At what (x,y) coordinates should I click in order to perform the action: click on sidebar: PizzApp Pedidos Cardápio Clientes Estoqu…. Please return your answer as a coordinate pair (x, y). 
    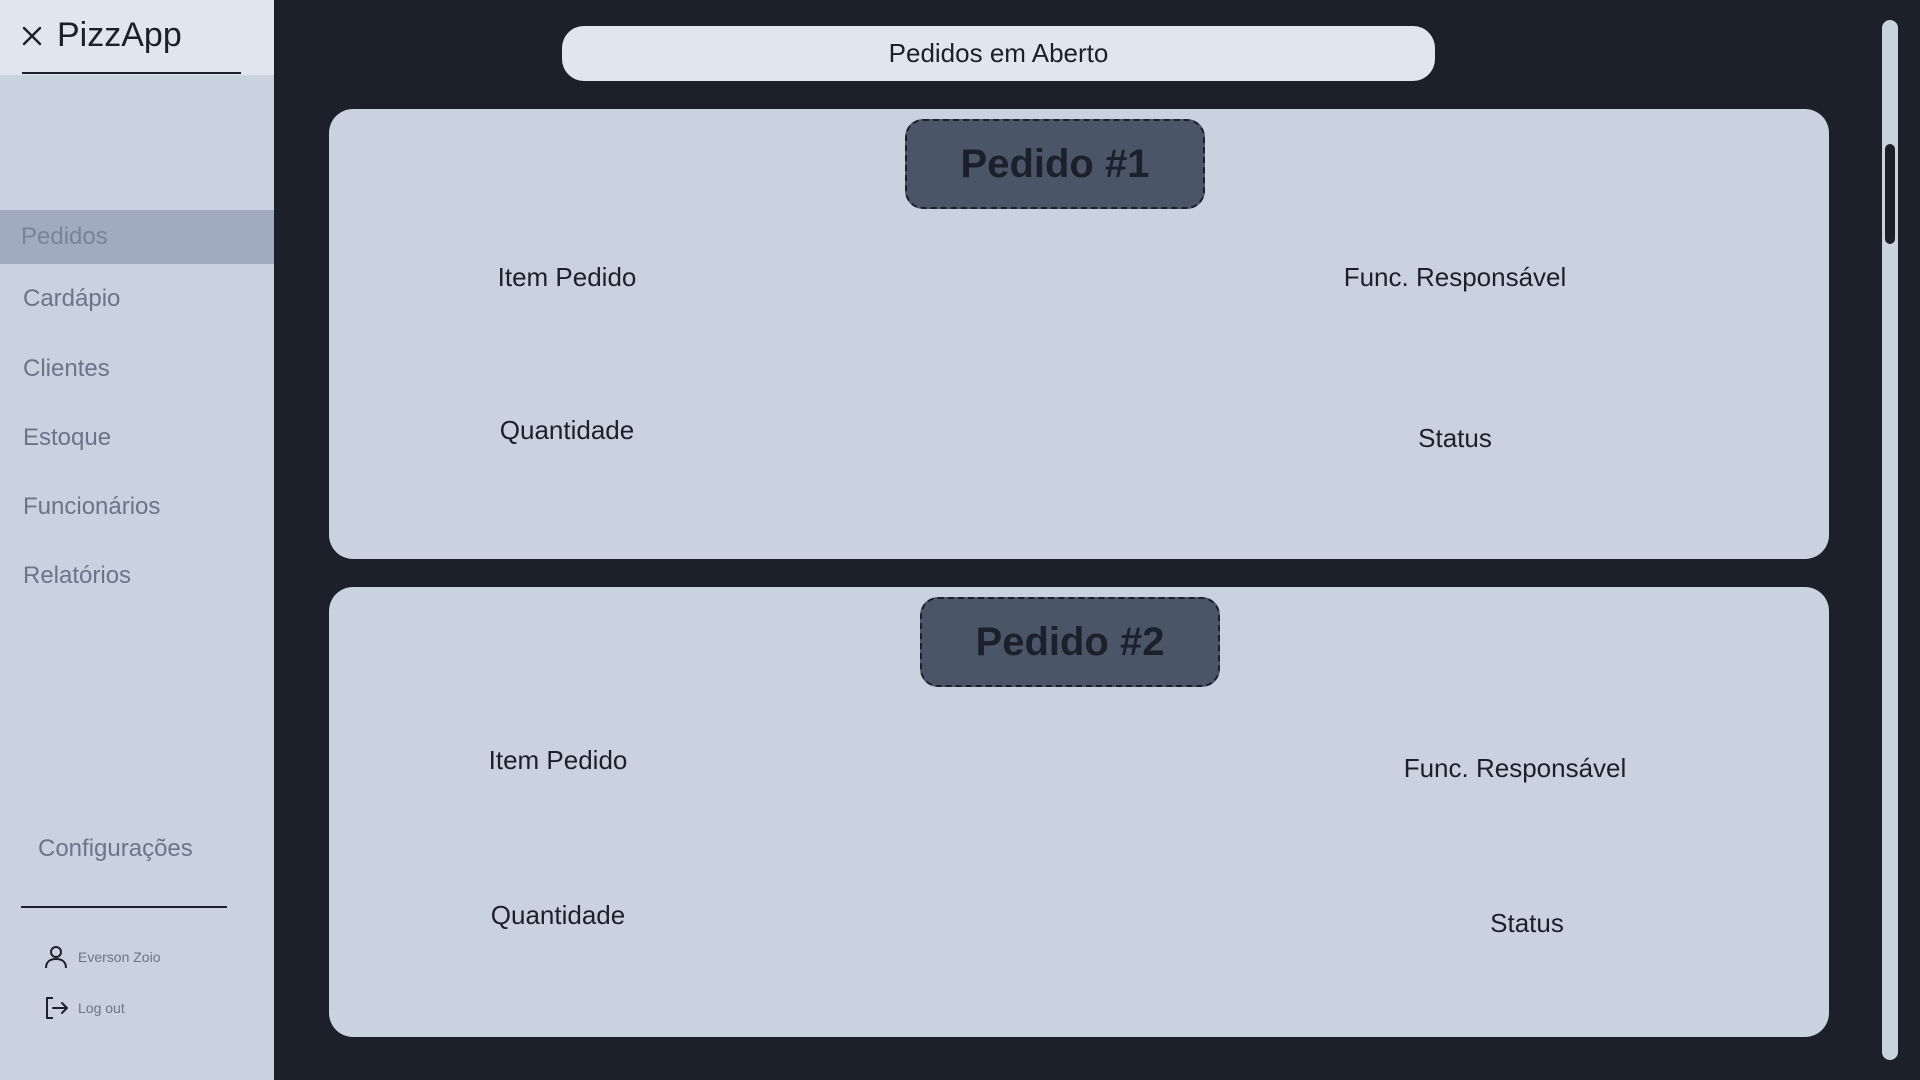
    Looking at the image, I should click on (137, 540).